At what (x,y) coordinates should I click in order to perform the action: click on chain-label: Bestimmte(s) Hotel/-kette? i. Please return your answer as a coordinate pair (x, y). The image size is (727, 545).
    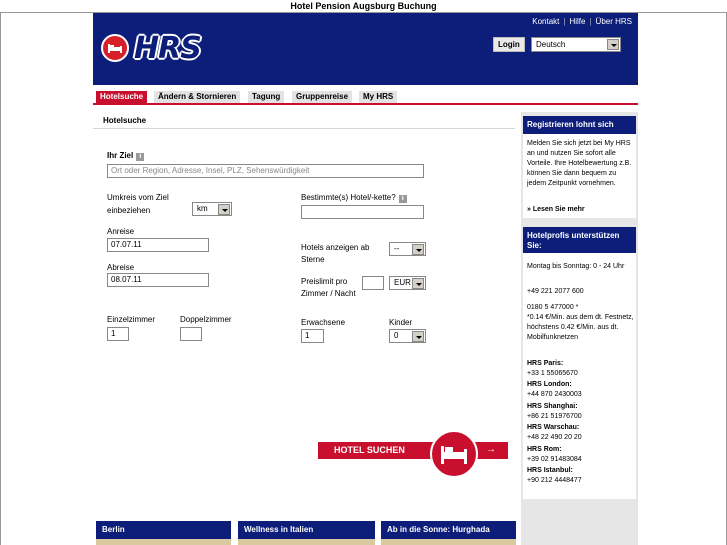
    Looking at the image, I should click on (354, 197).